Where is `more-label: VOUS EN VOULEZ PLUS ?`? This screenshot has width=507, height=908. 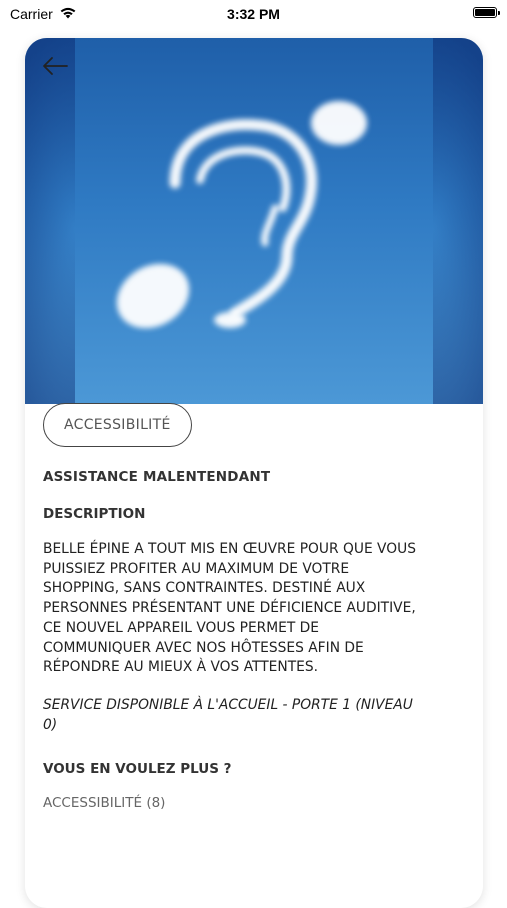
more-label: VOUS EN VOULEZ PLUS ? is located at coordinates (137, 769).